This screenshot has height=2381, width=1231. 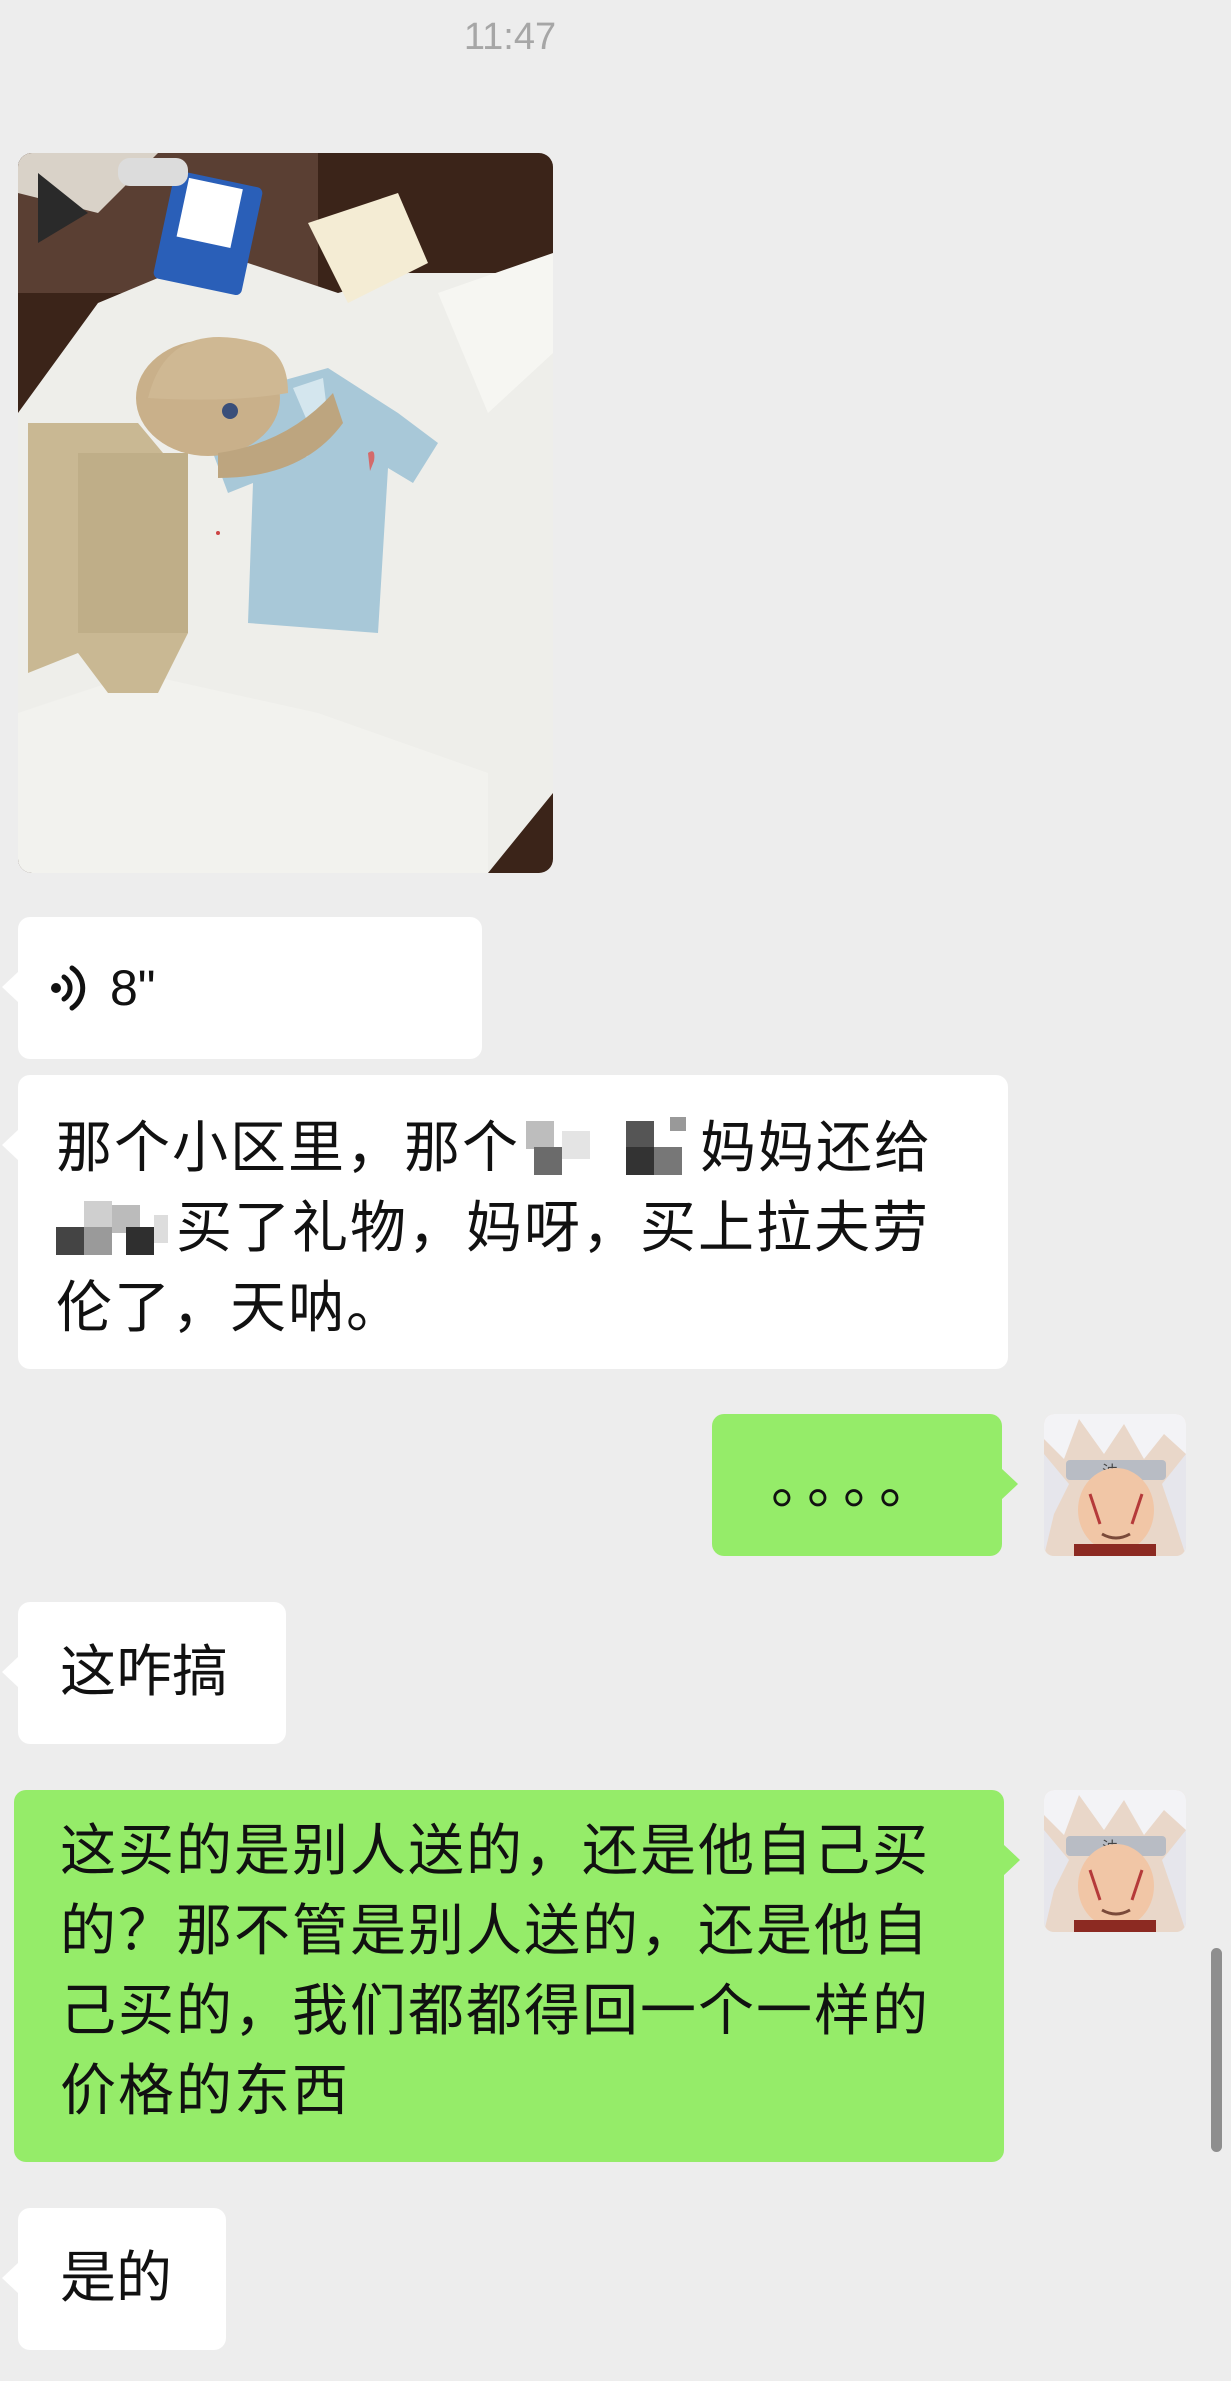 What do you see at coordinates (288, 1148) in the screenshot?
I see `message-text: 那个小区里，那个` at bounding box center [288, 1148].